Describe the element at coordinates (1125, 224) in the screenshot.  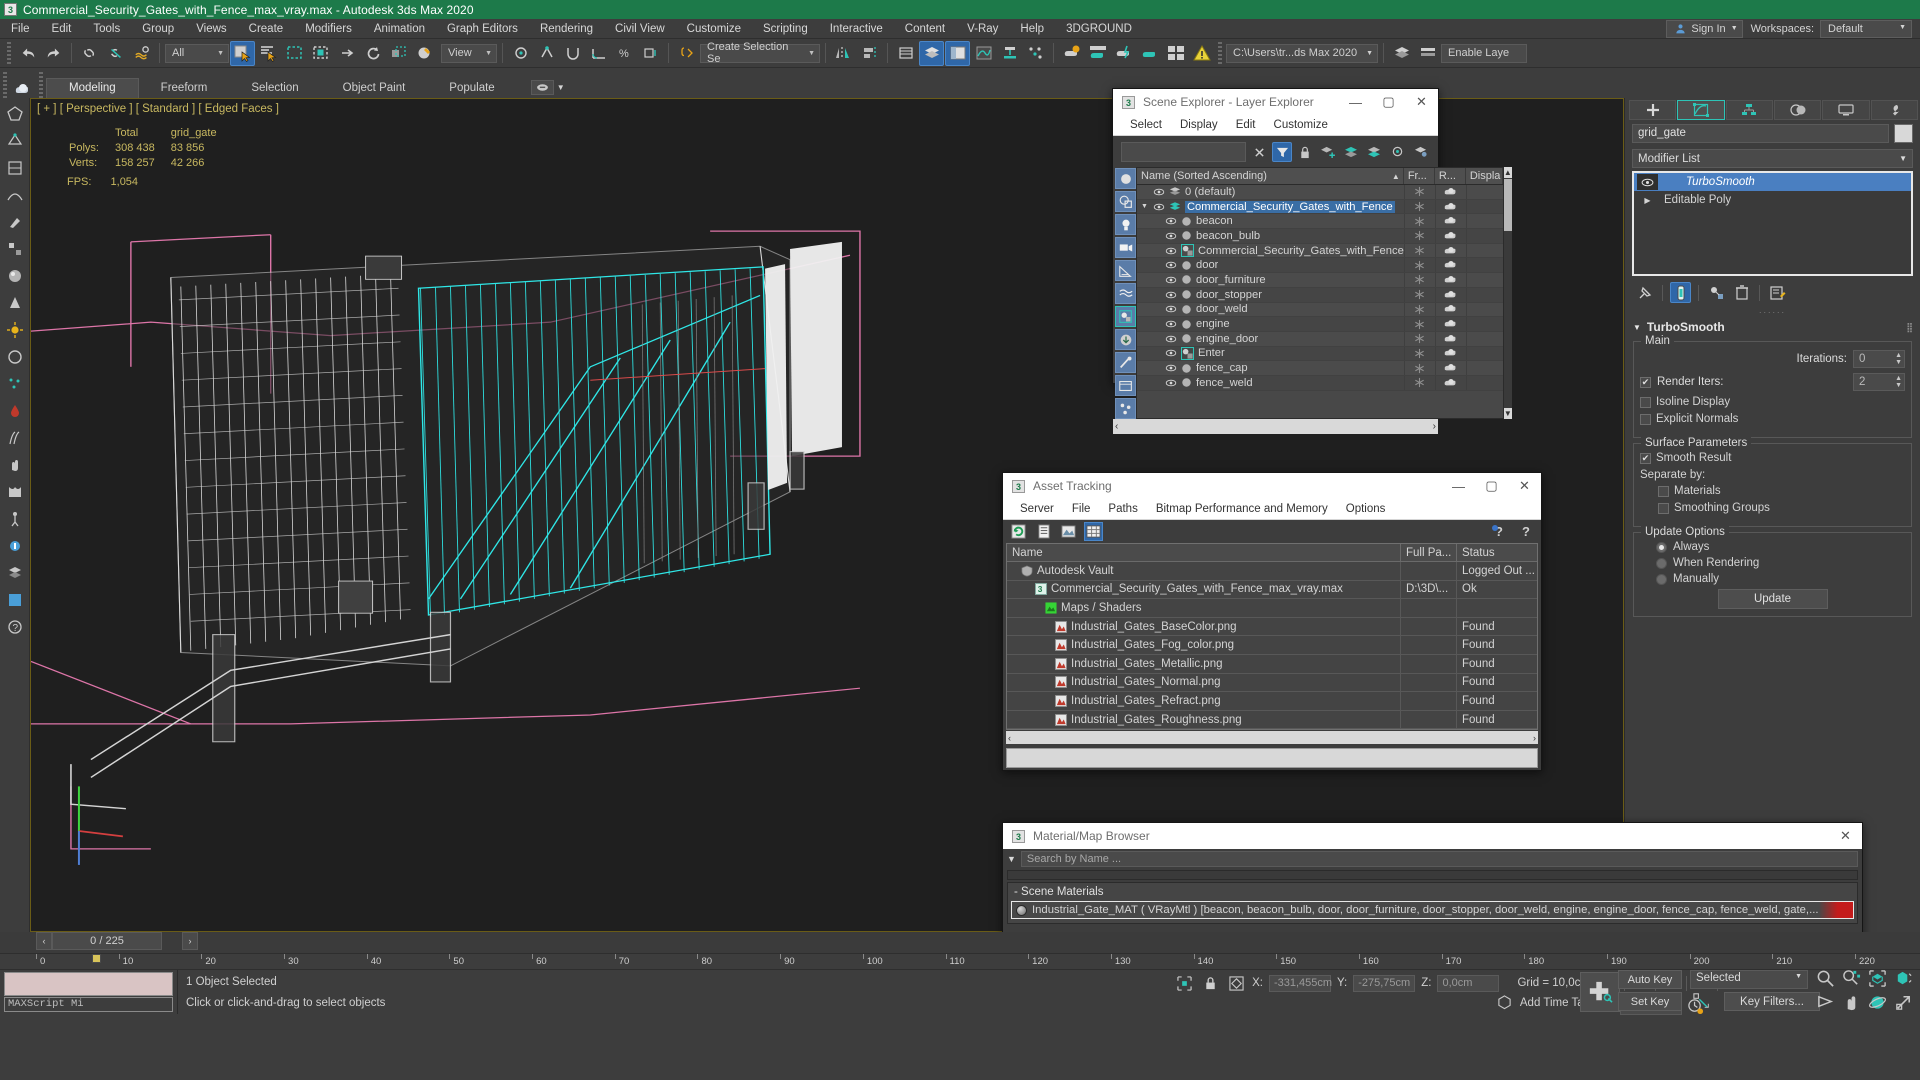
I see `lights-filter-icon` at that location.